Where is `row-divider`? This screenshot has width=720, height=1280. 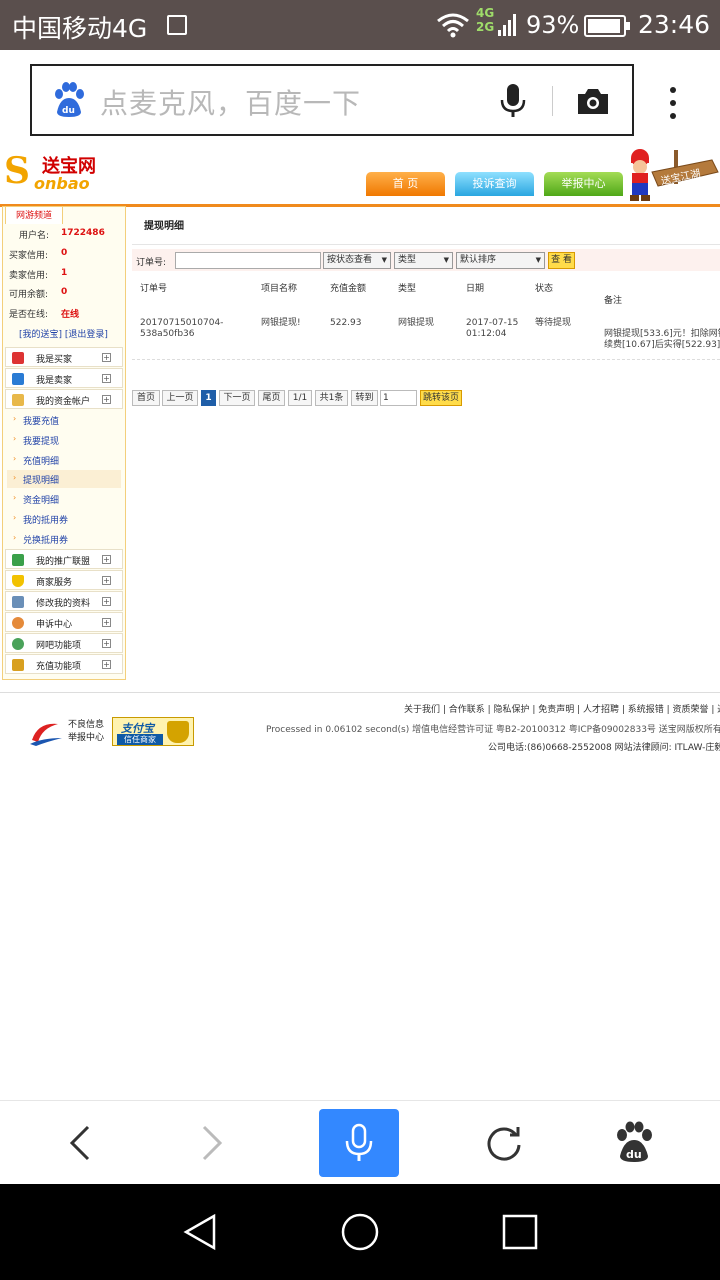 row-divider is located at coordinates (426, 359).